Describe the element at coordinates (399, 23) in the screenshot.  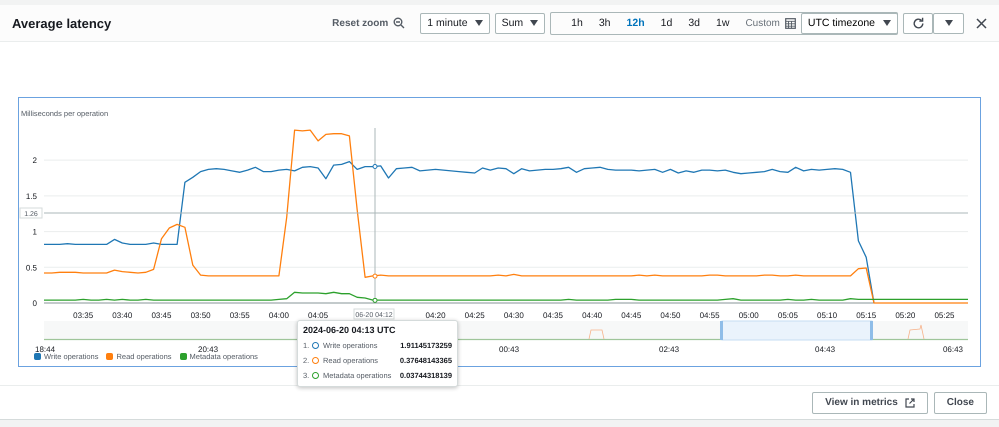
I see `zoom-out-icon` at that location.